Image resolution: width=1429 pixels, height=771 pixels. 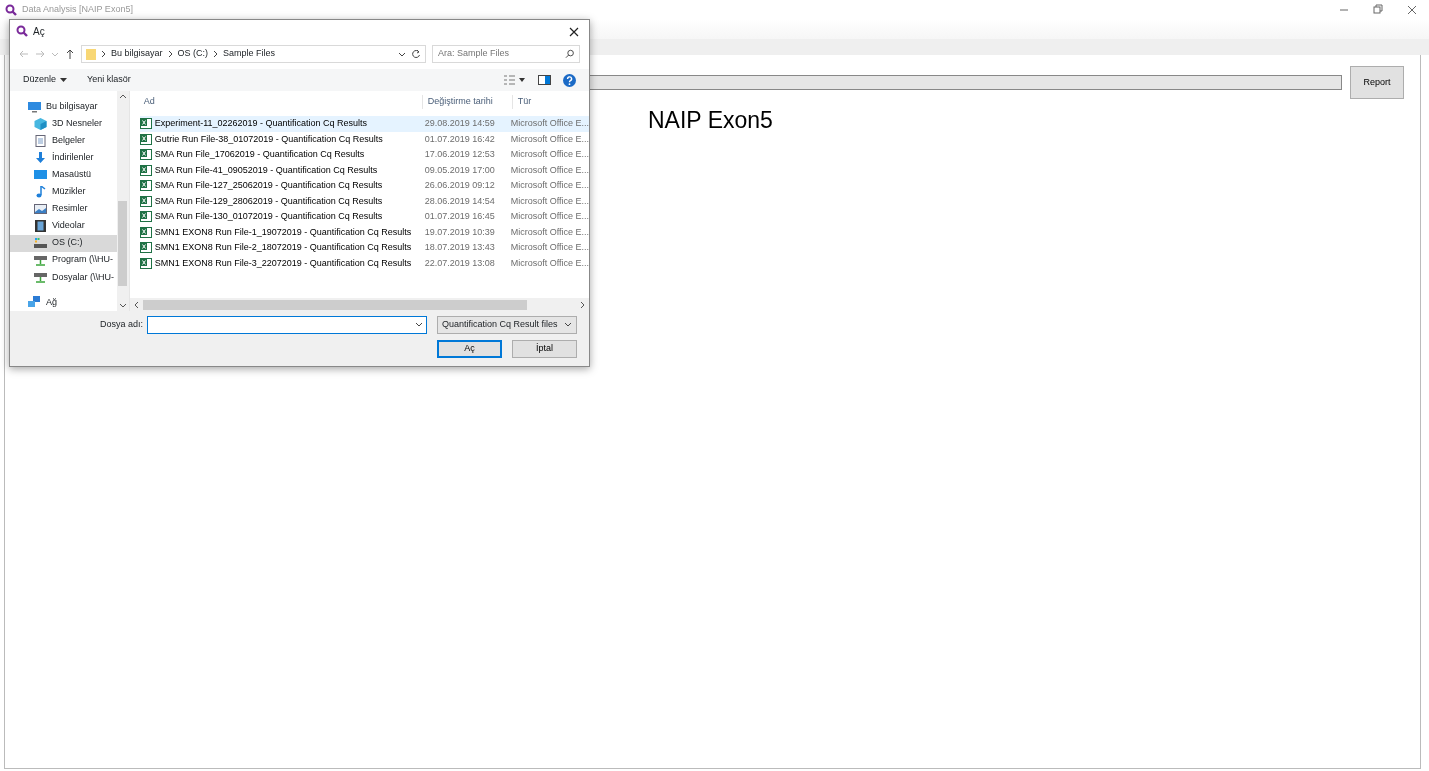 What do you see at coordinates (40, 243) in the screenshot?
I see `drive-icon` at bounding box center [40, 243].